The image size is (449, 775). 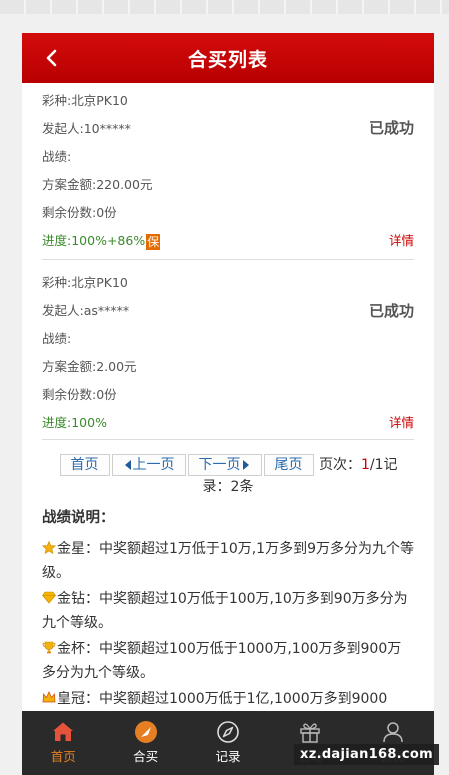 I want to click on tab-records-label: 记录, so click(x=228, y=756).